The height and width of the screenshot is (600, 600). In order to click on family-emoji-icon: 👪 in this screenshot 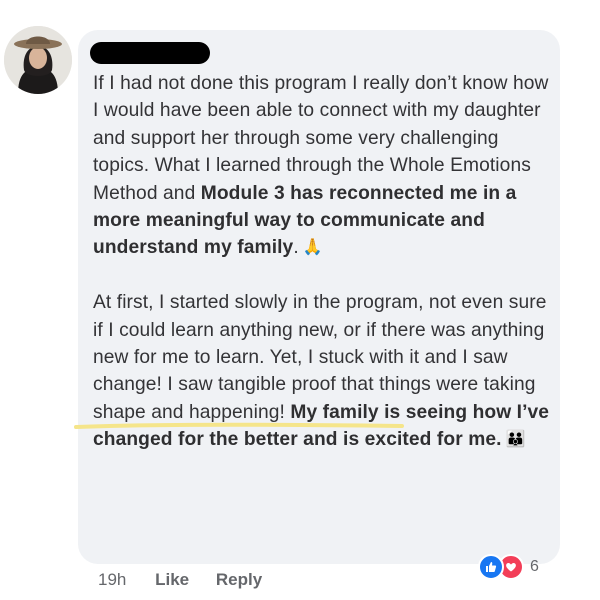, I will do `click(515, 440)`.